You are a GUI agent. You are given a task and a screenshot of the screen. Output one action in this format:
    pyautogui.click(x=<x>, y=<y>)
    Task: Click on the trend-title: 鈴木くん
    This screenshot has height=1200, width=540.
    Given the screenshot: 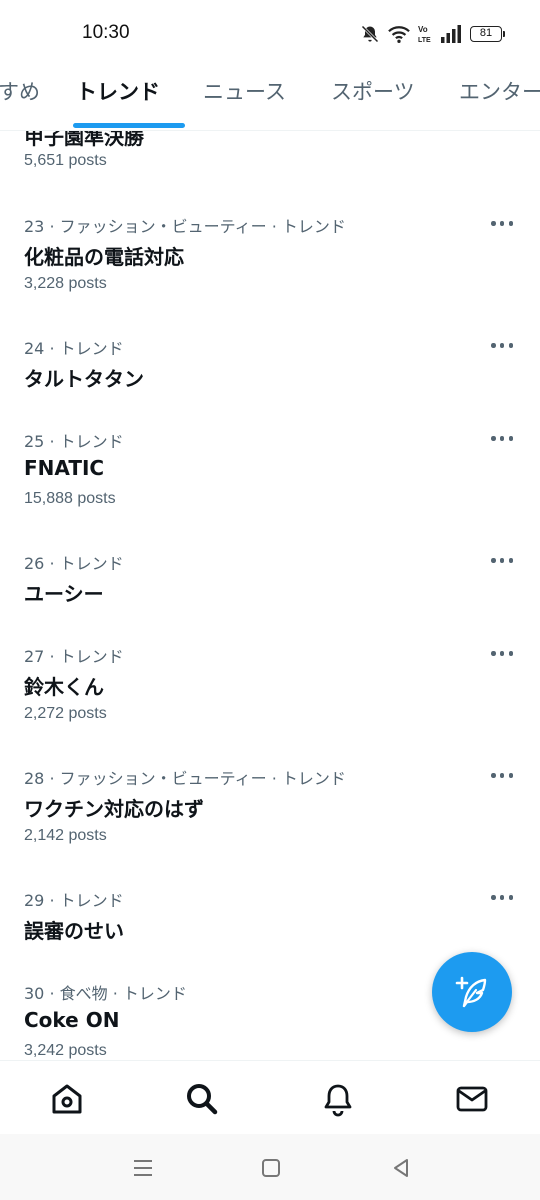 What is the action you would take?
    pyautogui.click(x=64, y=687)
    